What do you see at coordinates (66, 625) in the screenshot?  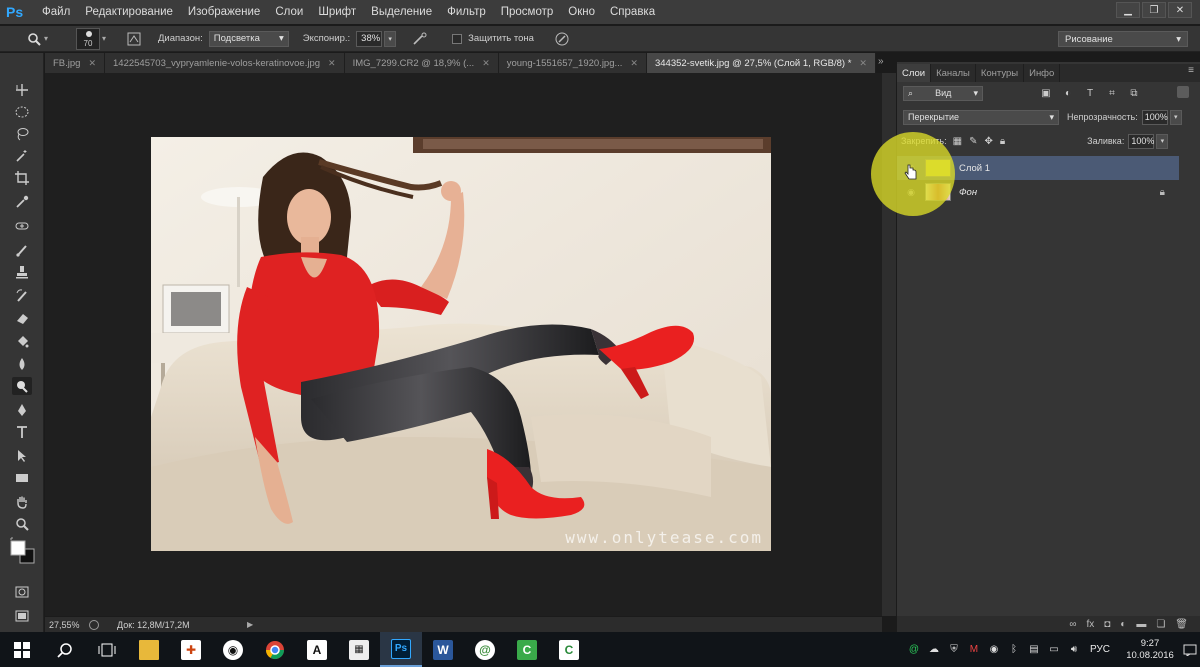 I see `zoom-level: 27,55%` at bounding box center [66, 625].